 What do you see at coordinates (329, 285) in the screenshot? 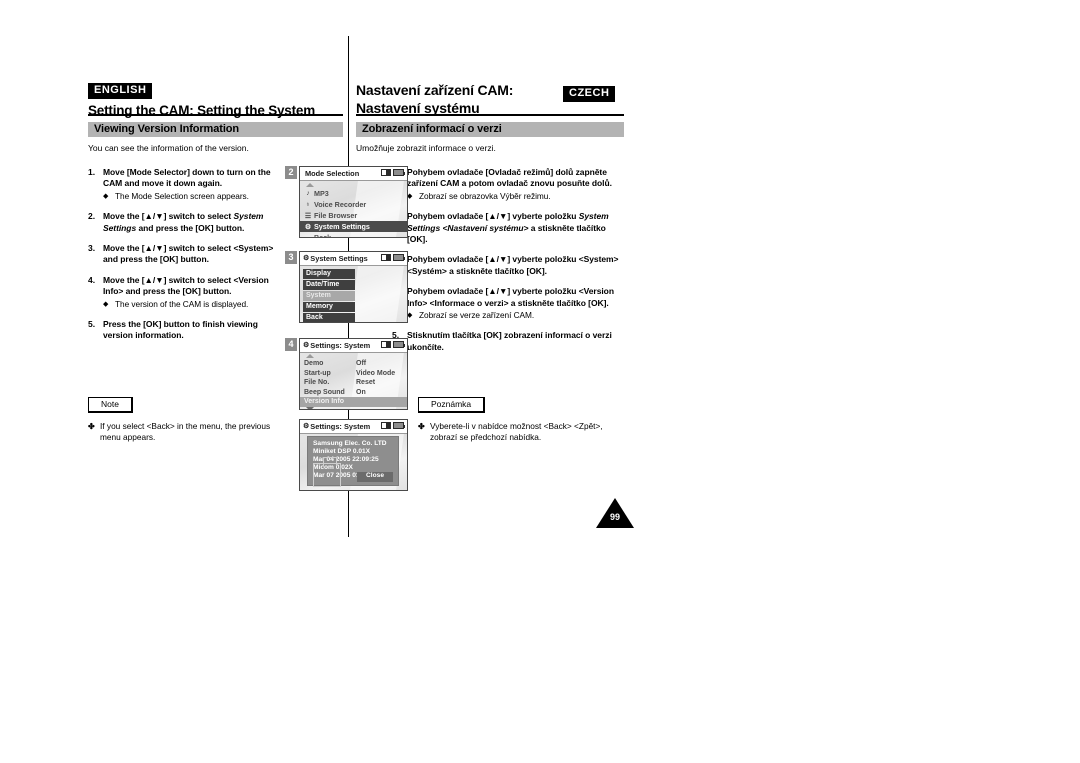
I see `settings-button-date-time: Date/Time` at bounding box center [329, 285].